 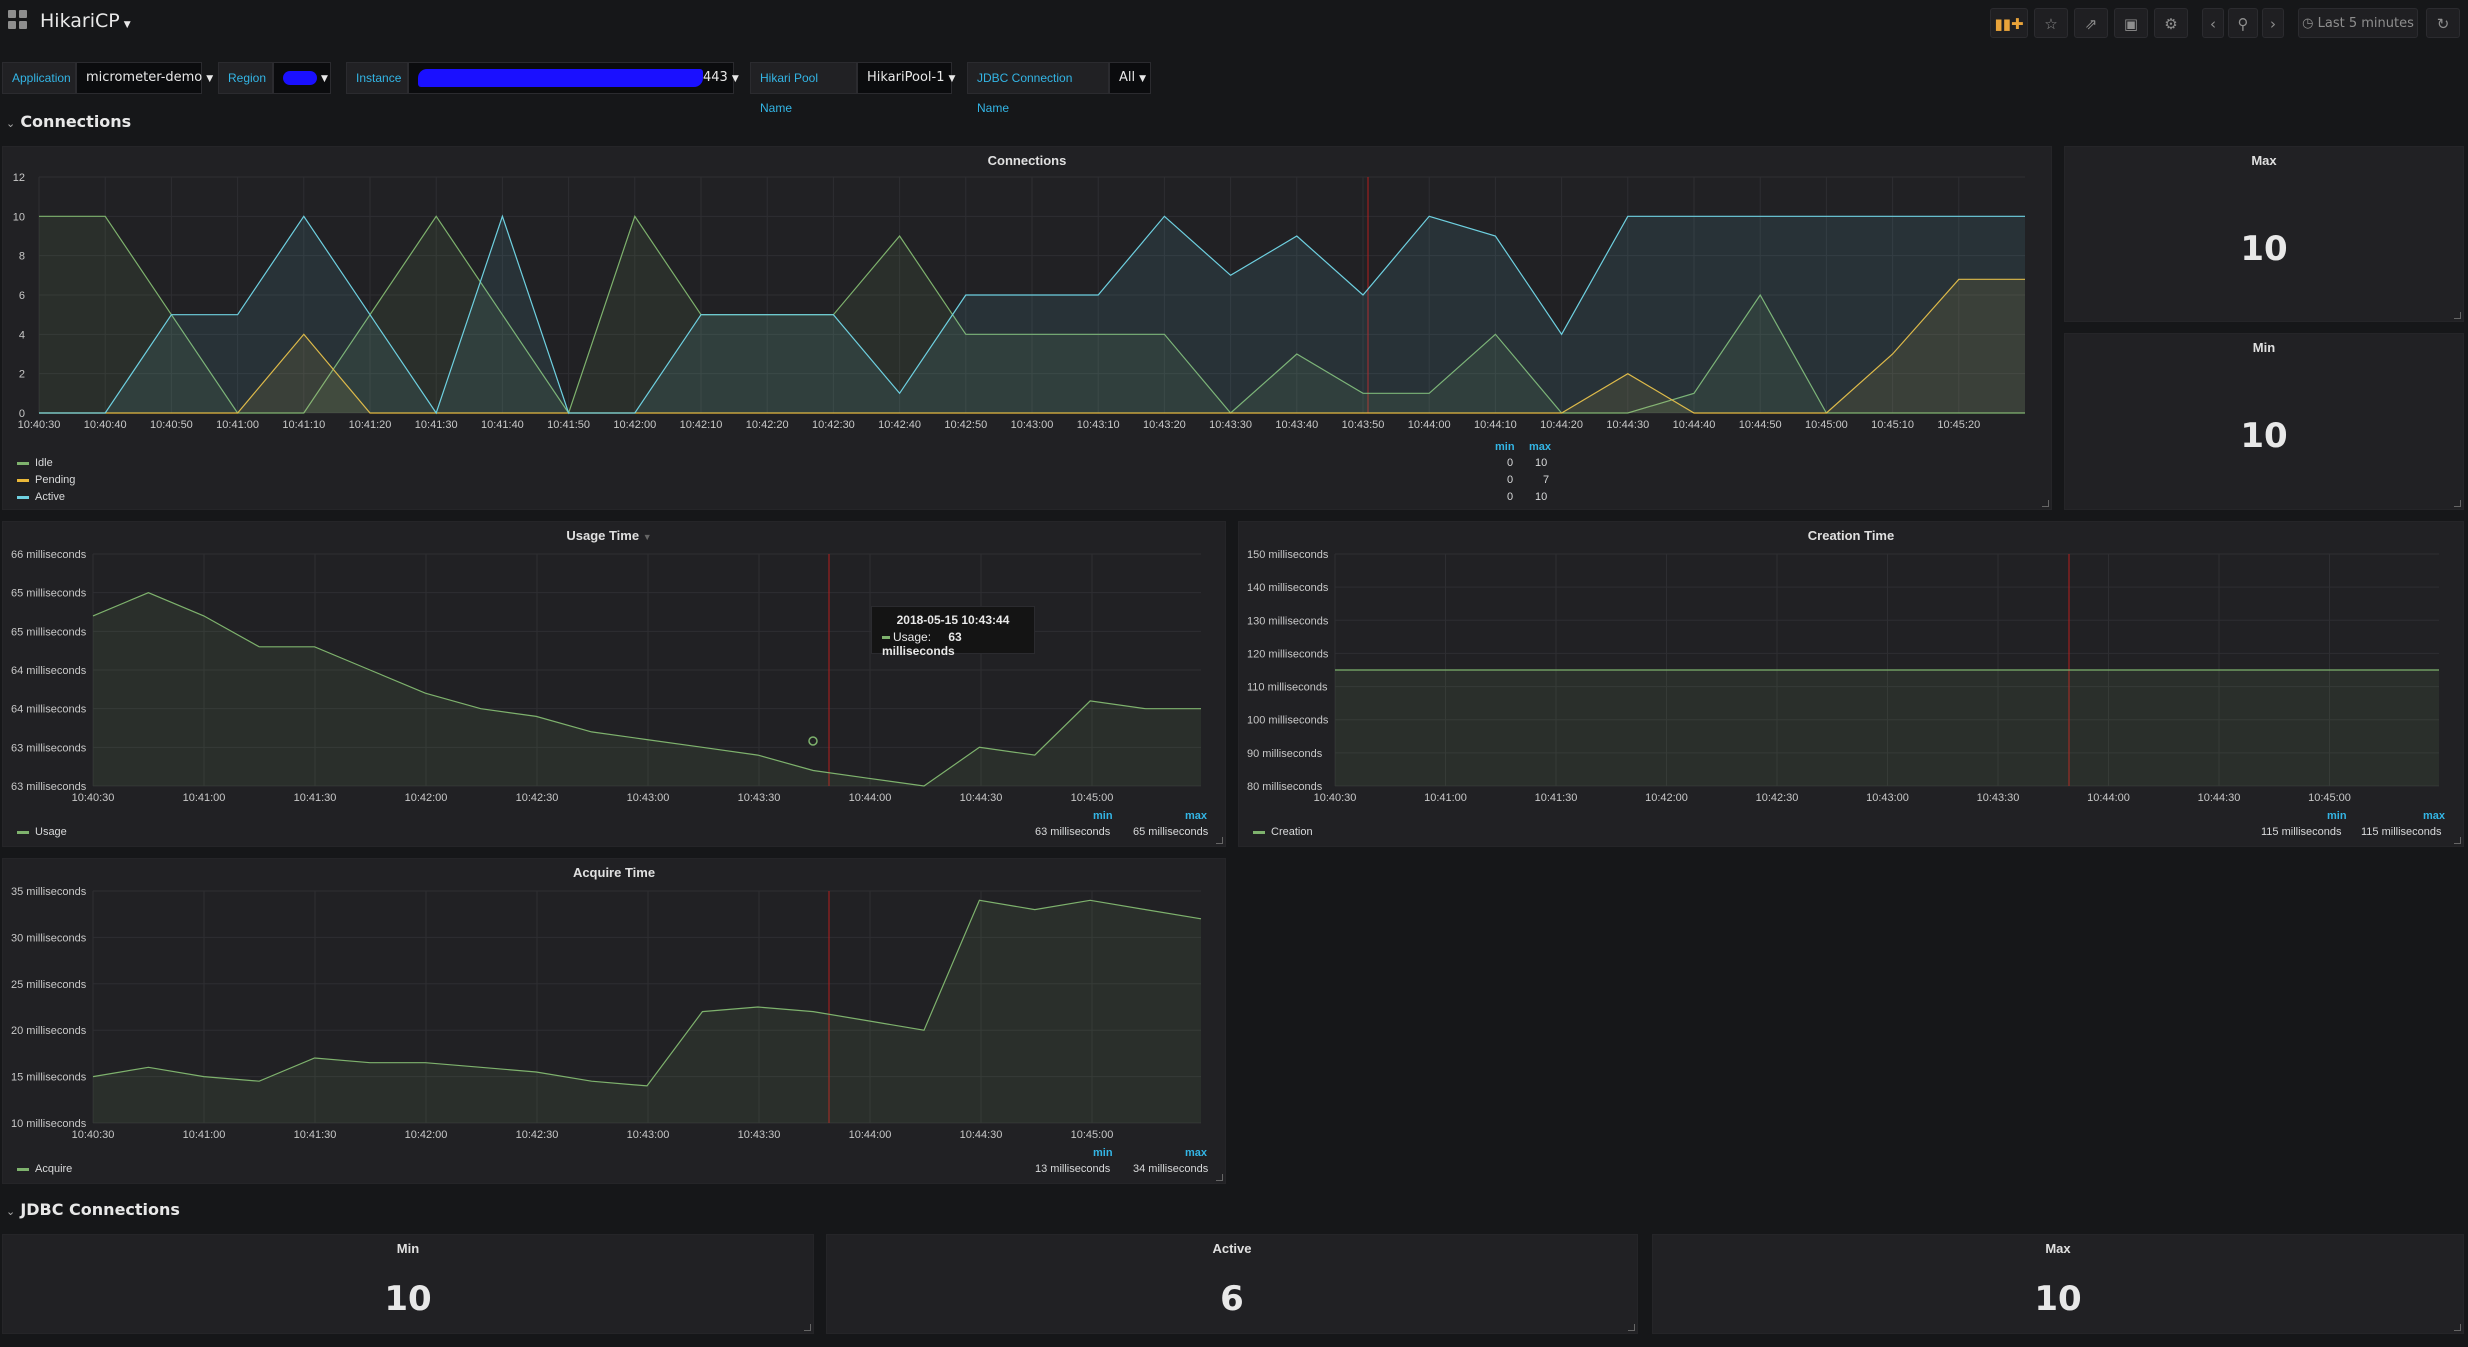 What do you see at coordinates (23, 497) in the screenshot?
I see `swatch-active` at bounding box center [23, 497].